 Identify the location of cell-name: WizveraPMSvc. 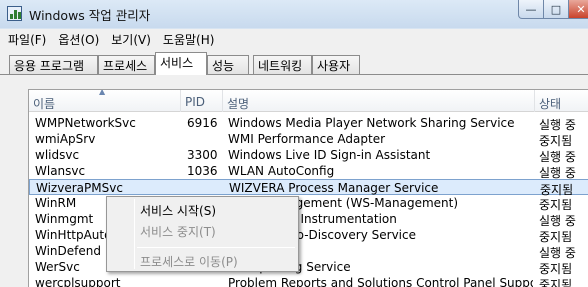
(79, 188).